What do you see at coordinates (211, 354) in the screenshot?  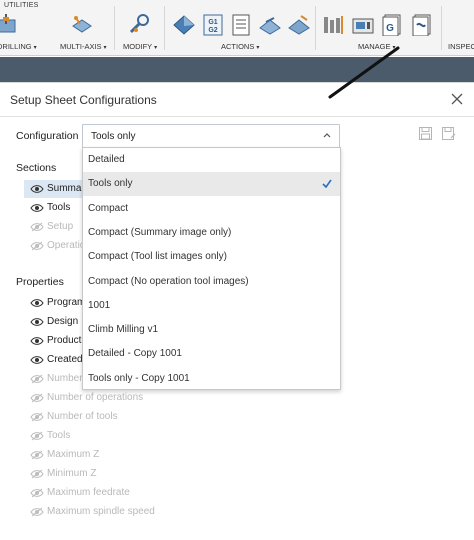 I see `dropdown-option: Detailed - Copy 1001` at bounding box center [211, 354].